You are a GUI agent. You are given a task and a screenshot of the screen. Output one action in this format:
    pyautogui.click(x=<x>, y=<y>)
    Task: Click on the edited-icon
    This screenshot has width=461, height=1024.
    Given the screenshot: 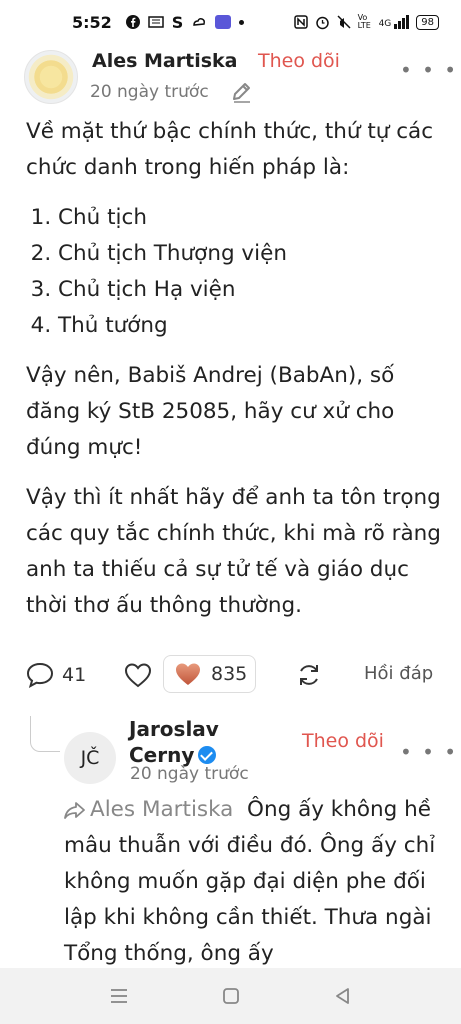 What is the action you would take?
    pyautogui.click(x=241, y=93)
    